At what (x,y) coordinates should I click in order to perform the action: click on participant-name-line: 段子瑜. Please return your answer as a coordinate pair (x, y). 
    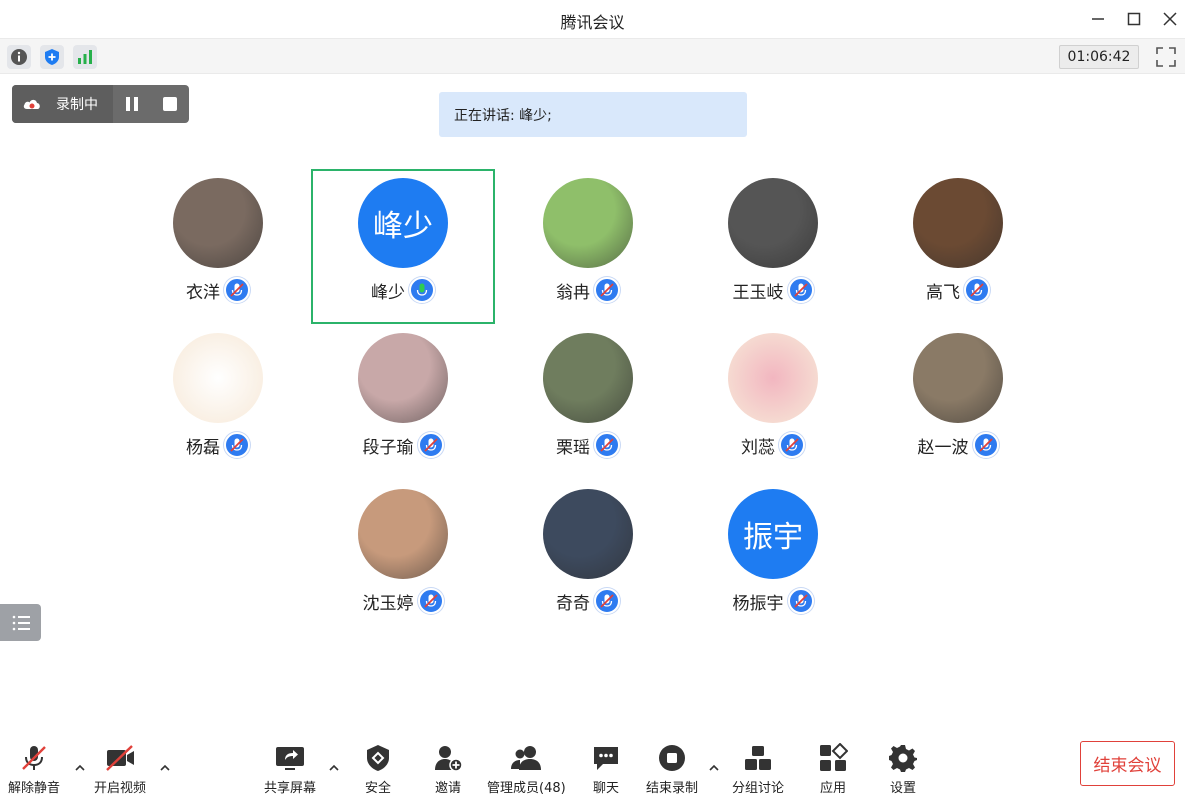
    Looking at the image, I should click on (403, 445).